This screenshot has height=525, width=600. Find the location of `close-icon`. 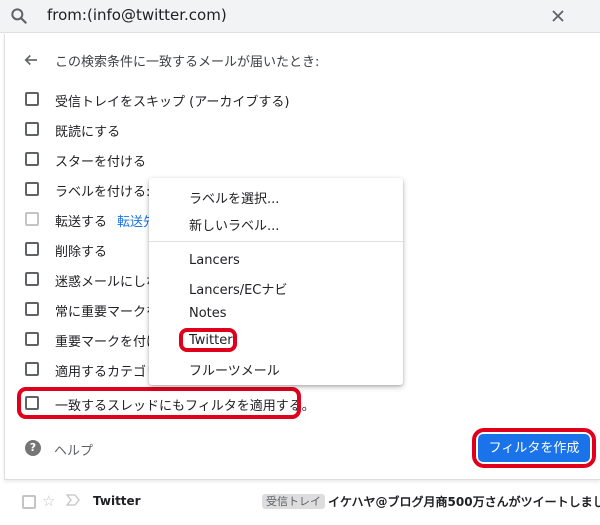

close-icon is located at coordinates (558, 16).